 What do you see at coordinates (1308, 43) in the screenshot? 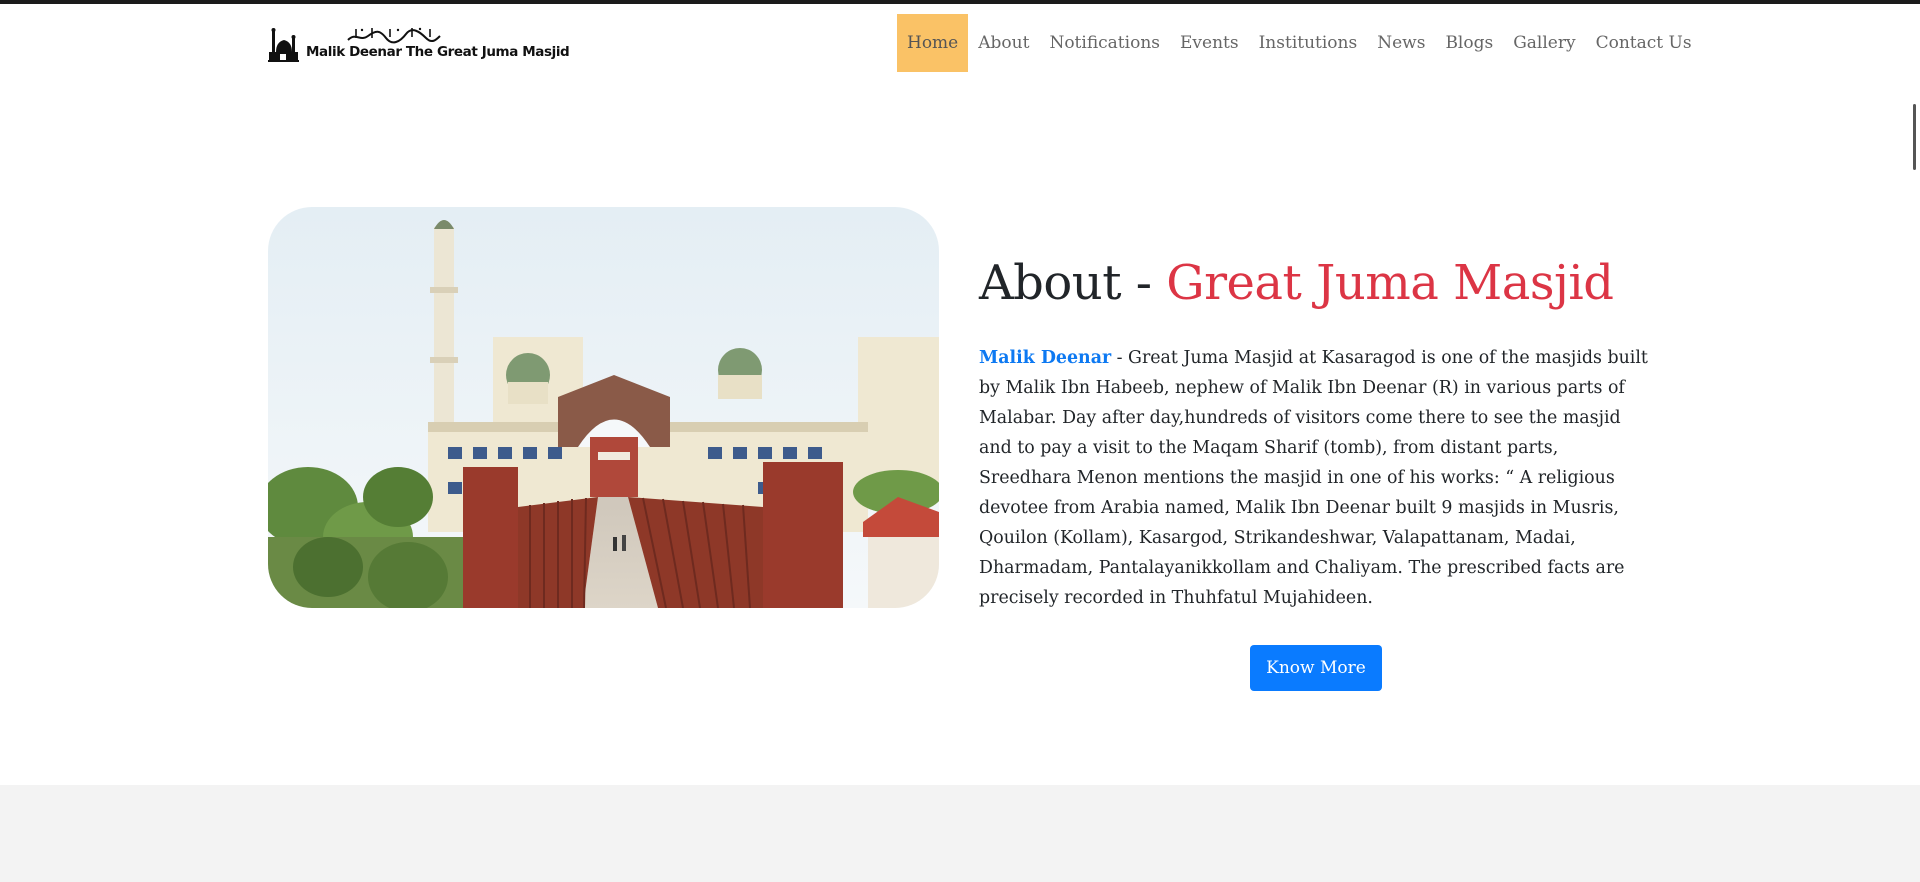
I see `nav-institutions: Institutions` at bounding box center [1308, 43].